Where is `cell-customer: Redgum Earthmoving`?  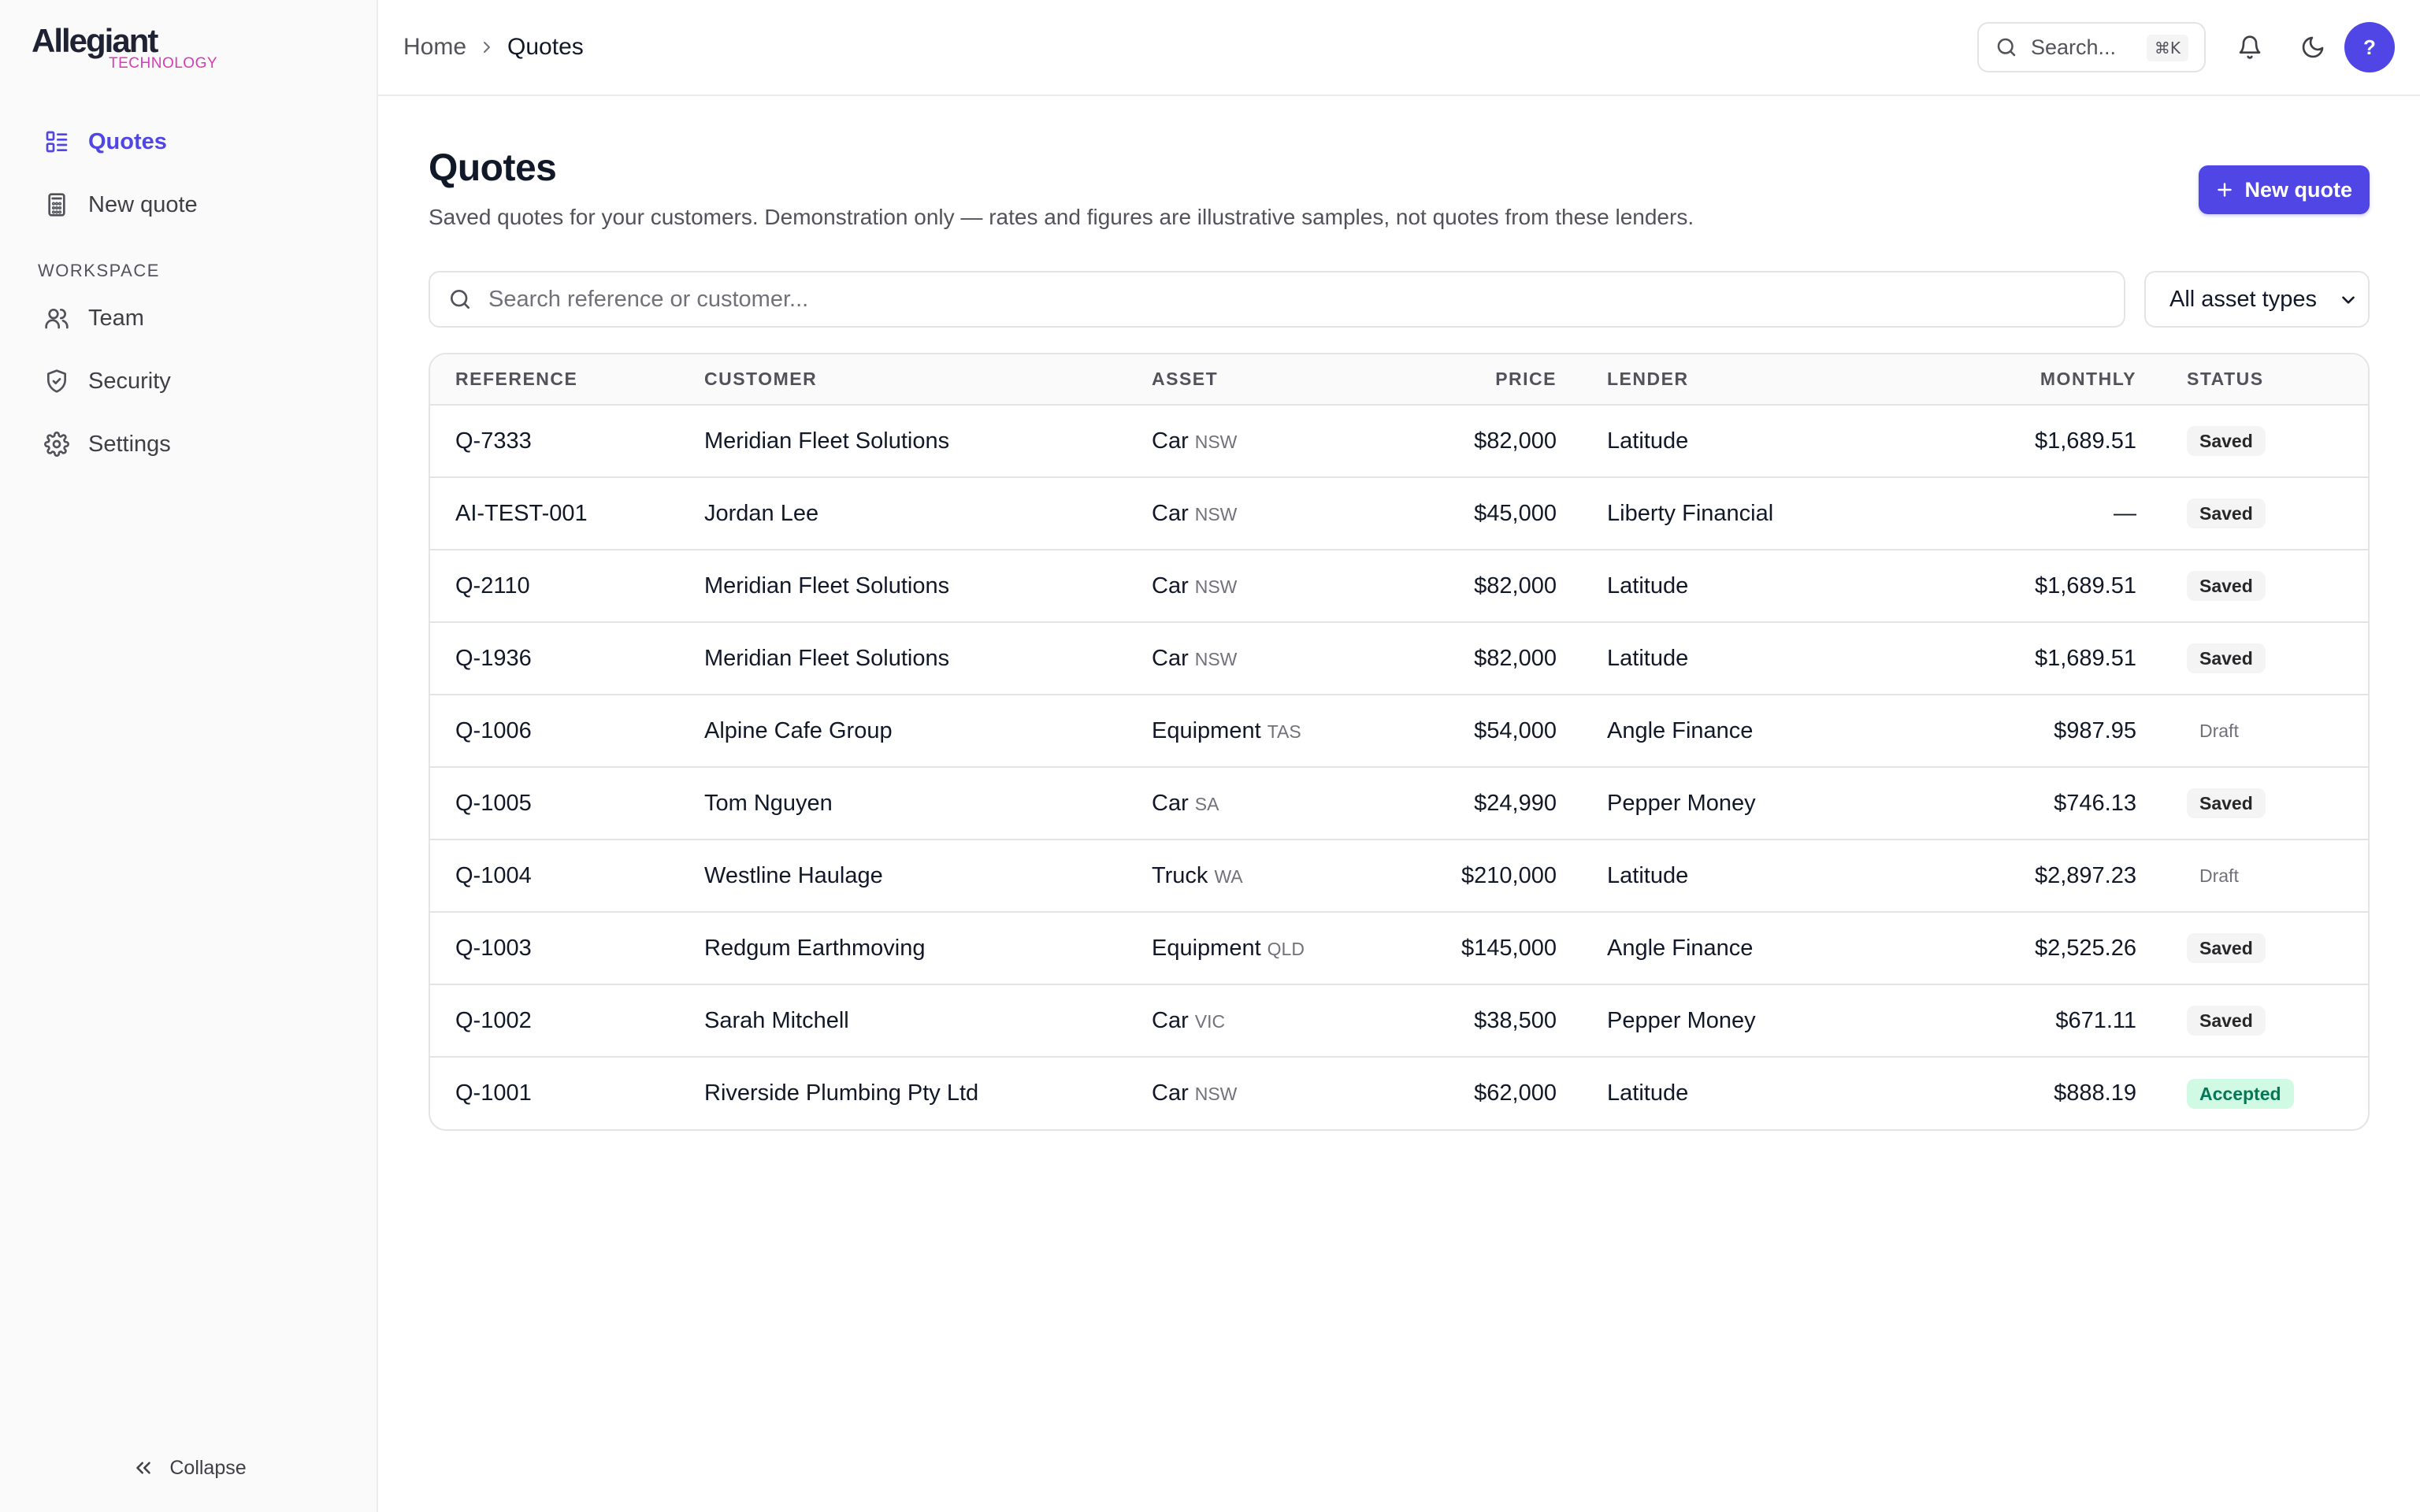
cell-customer: Redgum Earthmoving is located at coordinates (902, 947).